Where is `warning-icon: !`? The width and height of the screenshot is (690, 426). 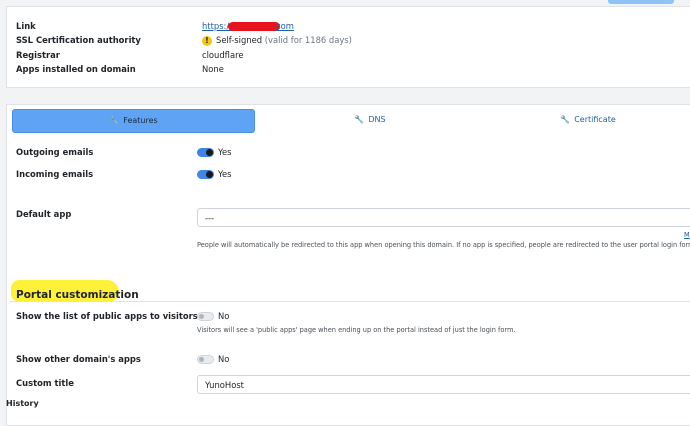
warning-icon: ! is located at coordinates (207, 40).